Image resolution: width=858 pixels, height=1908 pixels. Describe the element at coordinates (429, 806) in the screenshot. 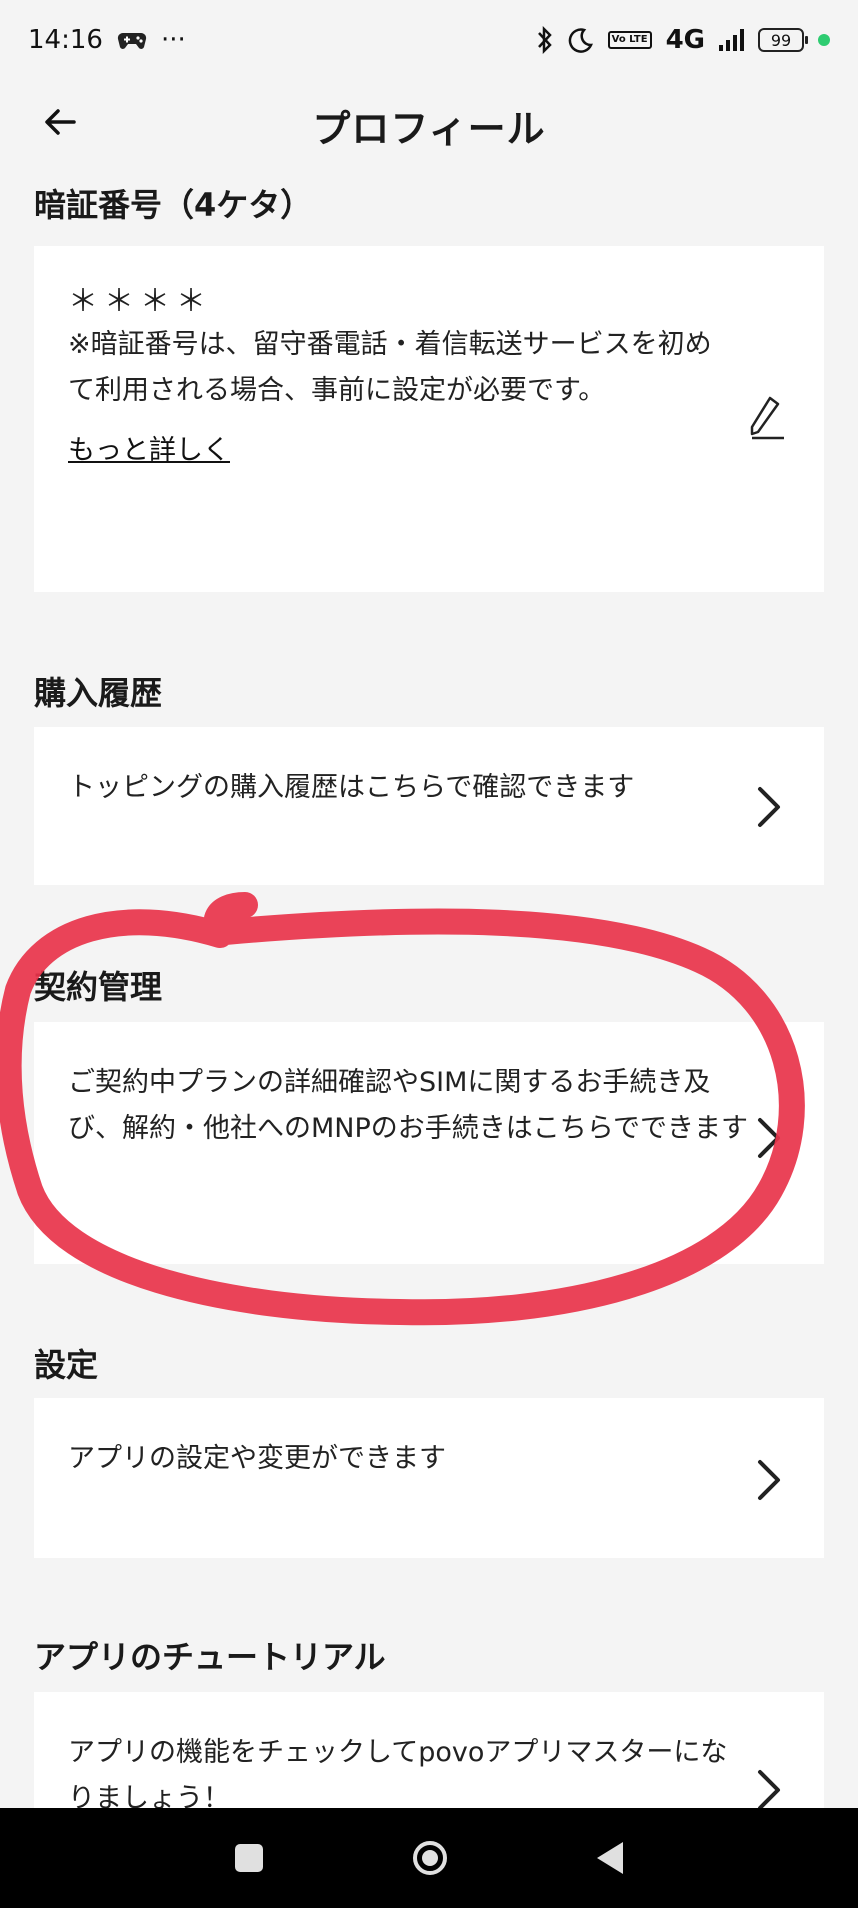

I see `purchase-history-card: トッピングの購入履歴はこちらで確認できます` at that location.